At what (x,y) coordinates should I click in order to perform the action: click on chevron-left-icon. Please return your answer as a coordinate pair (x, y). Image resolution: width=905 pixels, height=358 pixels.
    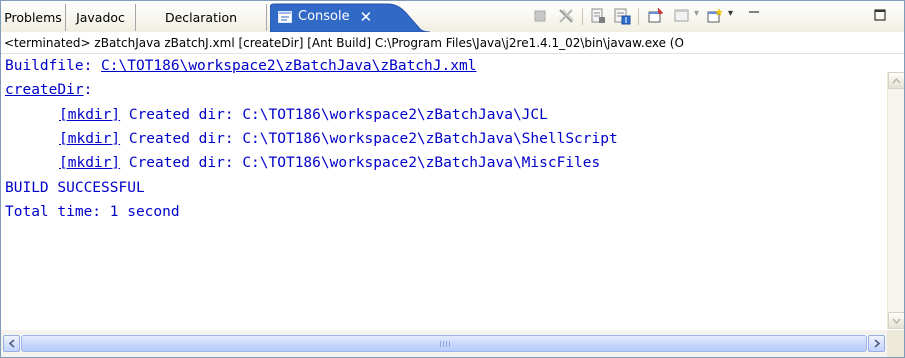
    Looking at the image, I should click on (11, 343).